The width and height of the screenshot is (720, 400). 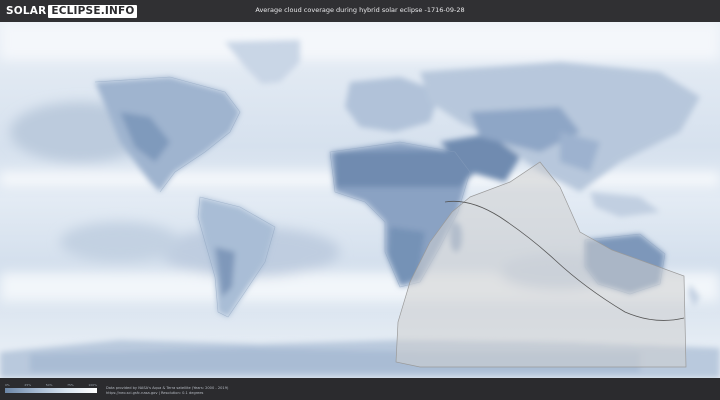 What do you see at coordinates (70, 385) in the screenshot?
I see `legend-tick: 75%` at bounding box center [70, 385].